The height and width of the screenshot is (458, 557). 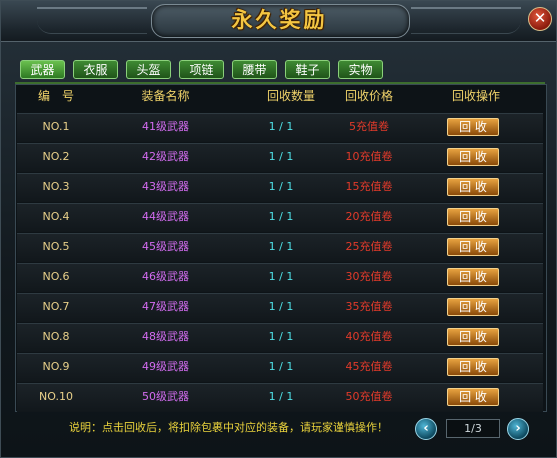 I want to click on title-ornament-left, so click(x=92, y=20).